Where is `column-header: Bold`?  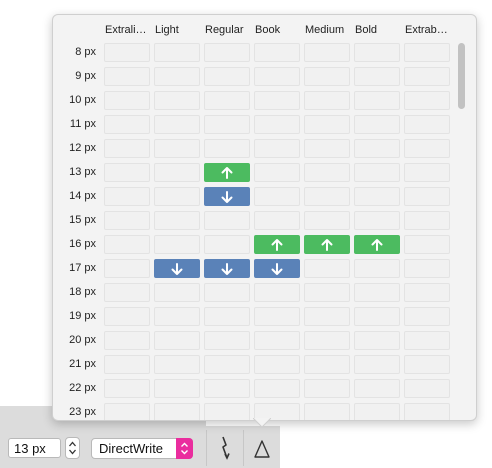
column-header: Bold is located at coordinates (366, 30).